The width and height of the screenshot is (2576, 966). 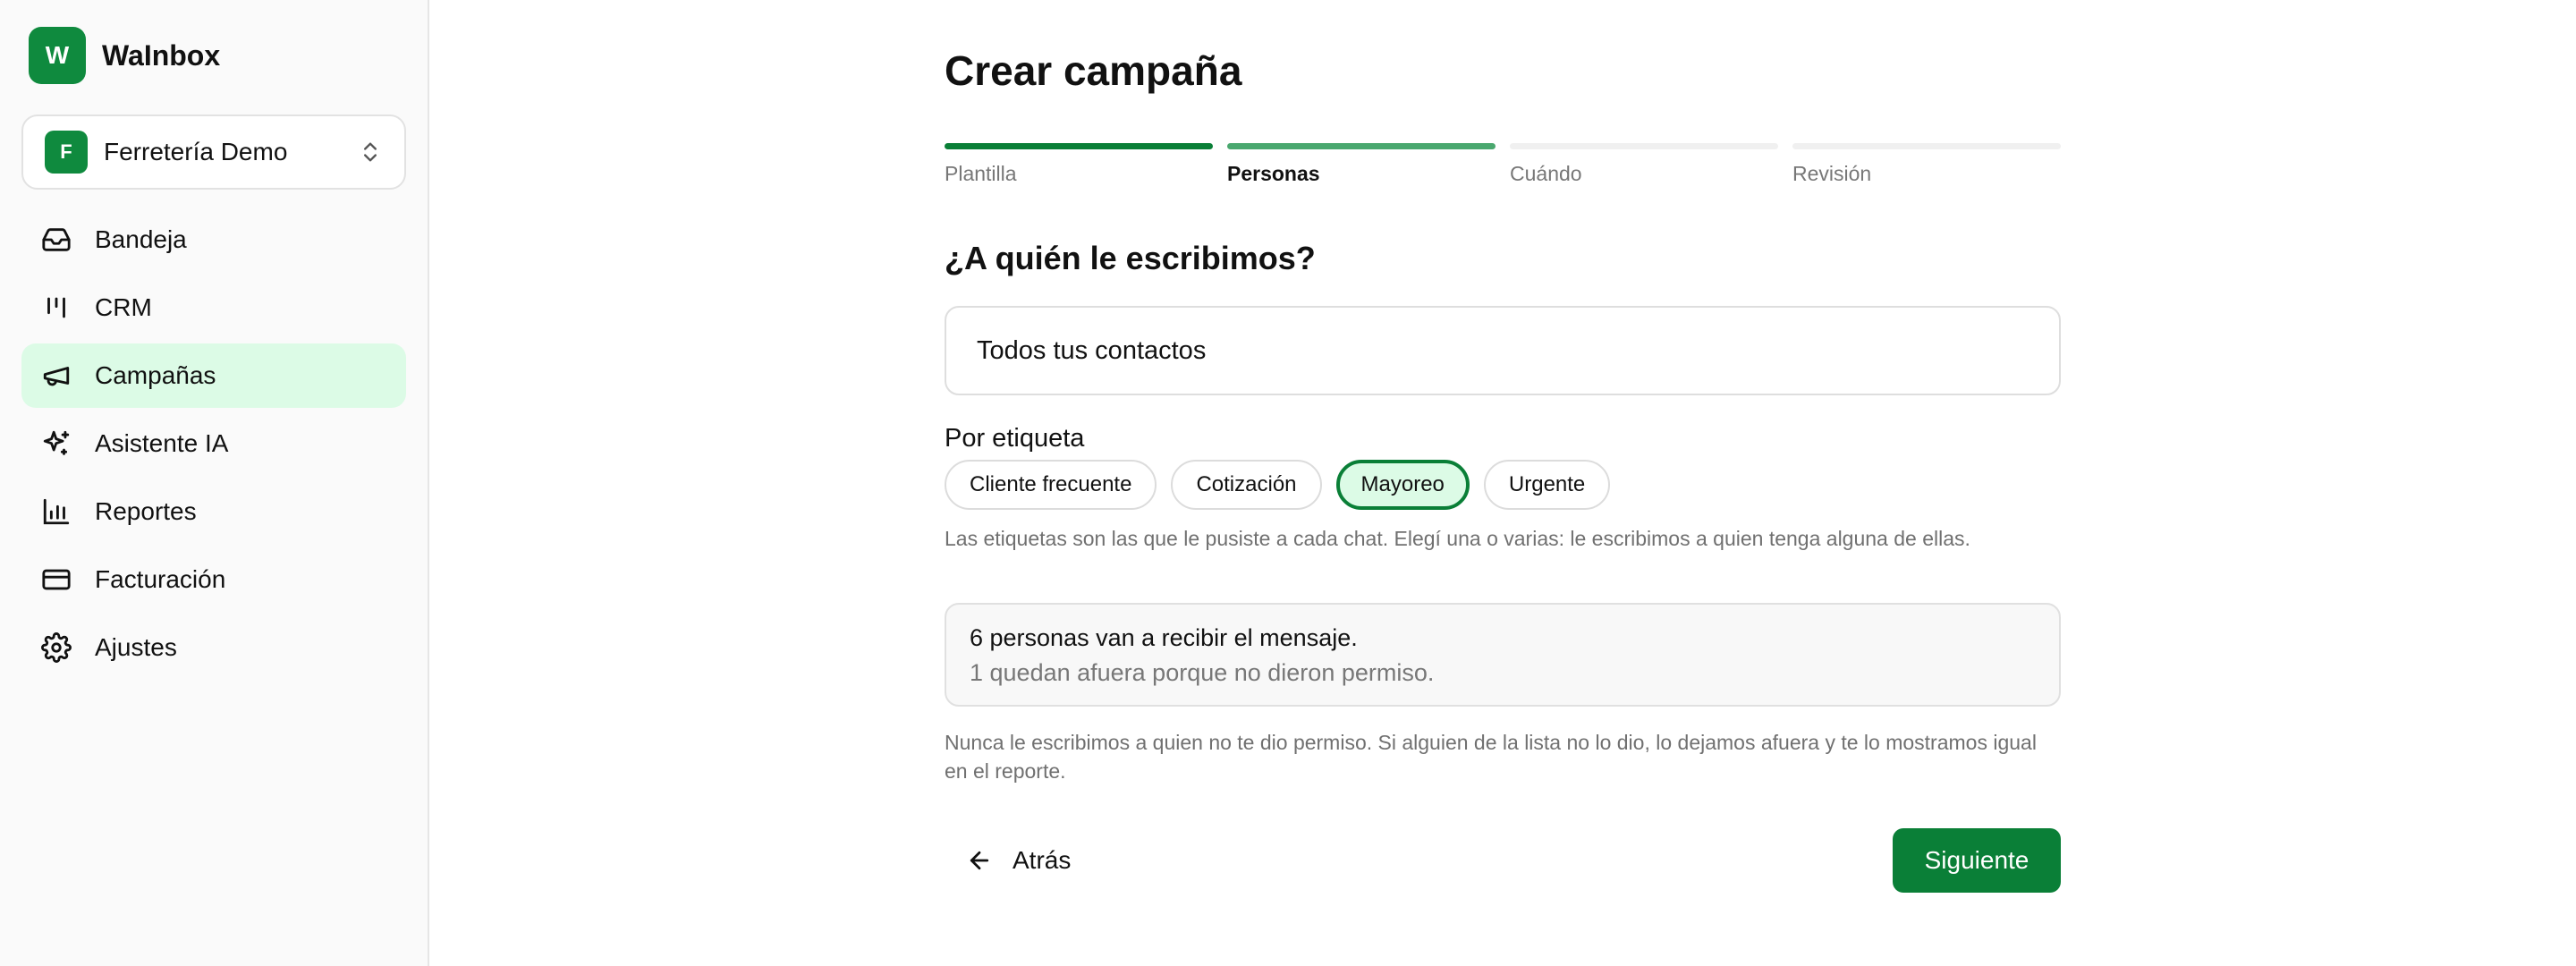 I want to click on sidebar-item-label: Facturación, so click(x=160, y=579).